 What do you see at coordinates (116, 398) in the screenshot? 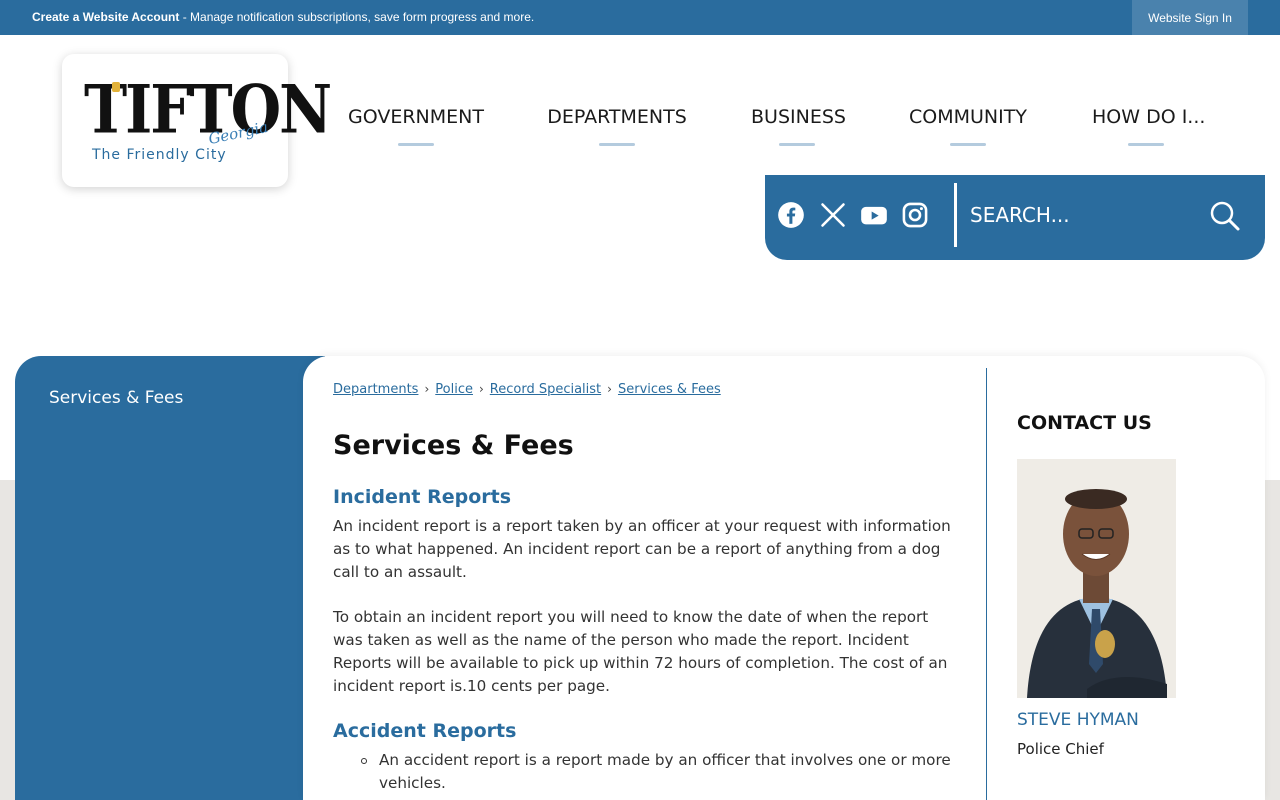
I see `sidebar-item-services-fees: Services & Fees` at bounding box center [116, 398].